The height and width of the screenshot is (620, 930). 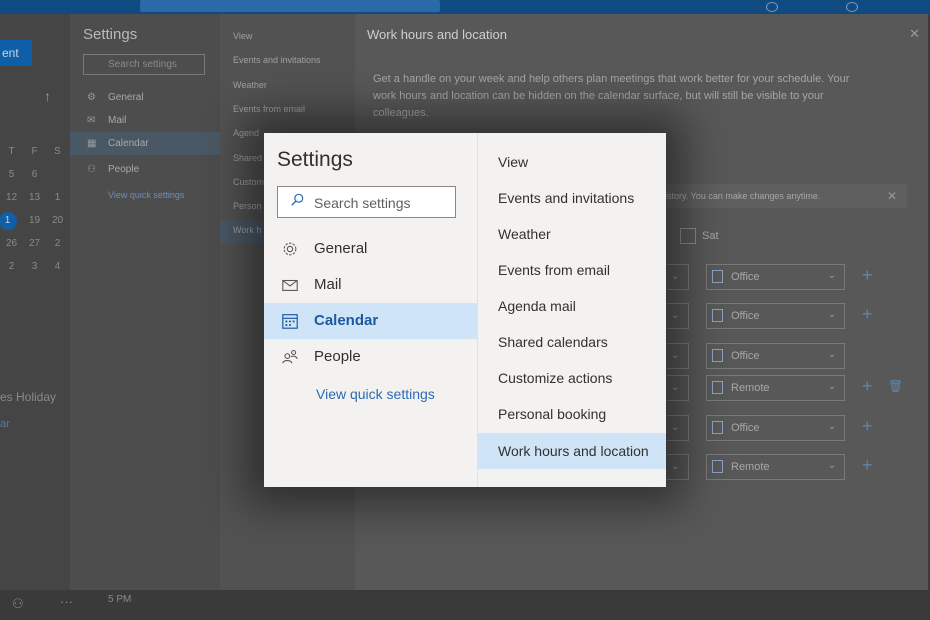 I want to click on week-row: 1 19 20, so click(x=35, y=220).